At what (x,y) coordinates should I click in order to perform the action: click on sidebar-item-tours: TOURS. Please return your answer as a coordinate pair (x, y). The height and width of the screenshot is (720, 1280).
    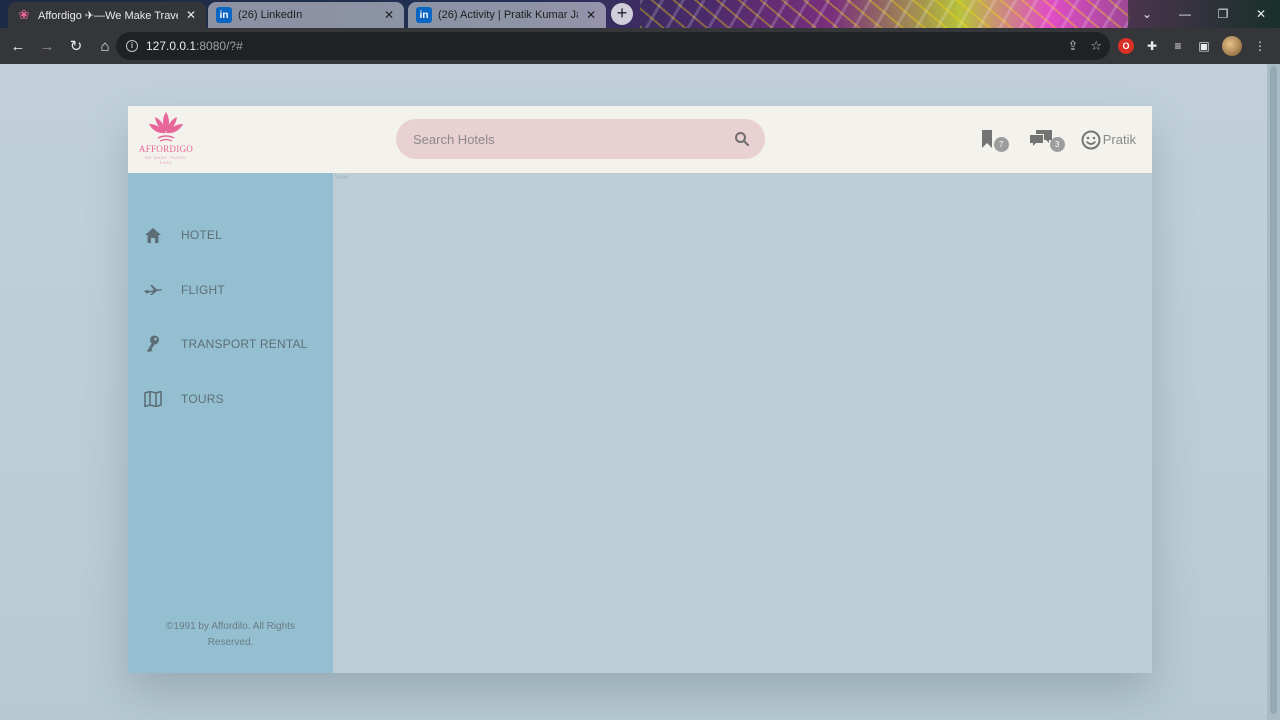
    Looking at the image, I should click on (230, 399).